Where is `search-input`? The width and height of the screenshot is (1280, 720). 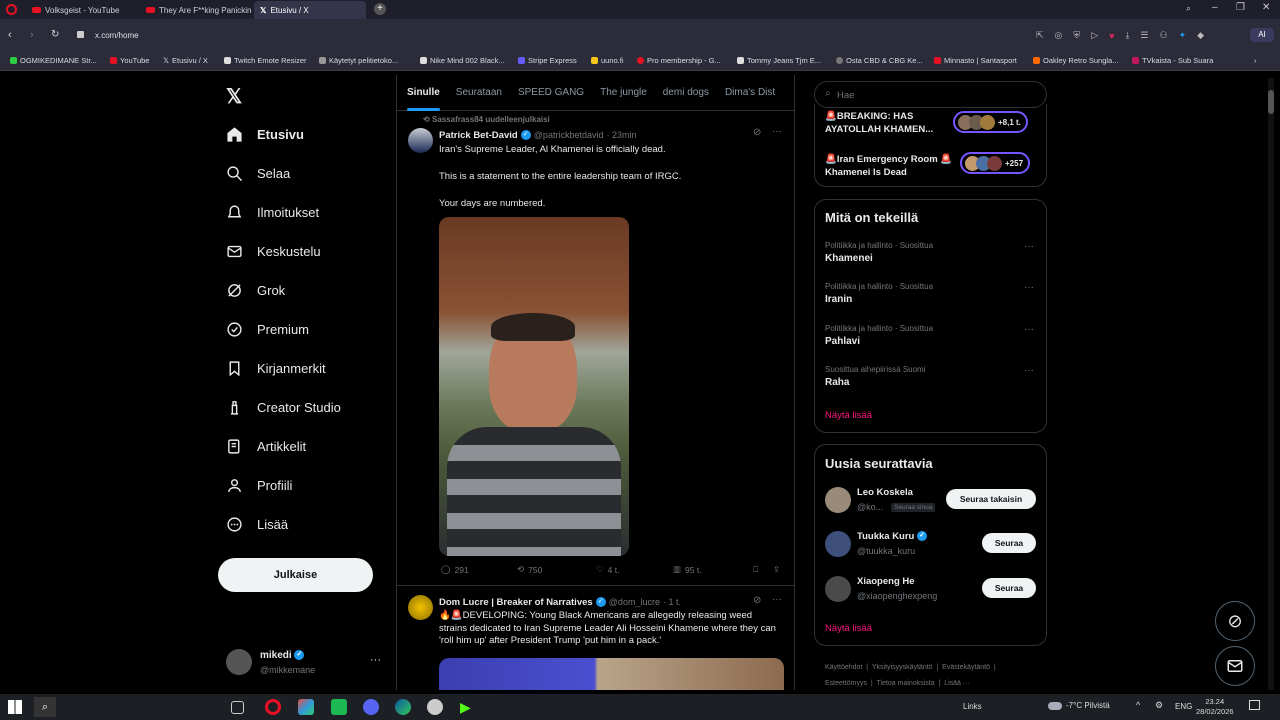 search-input is located at coordinates (937, 95).